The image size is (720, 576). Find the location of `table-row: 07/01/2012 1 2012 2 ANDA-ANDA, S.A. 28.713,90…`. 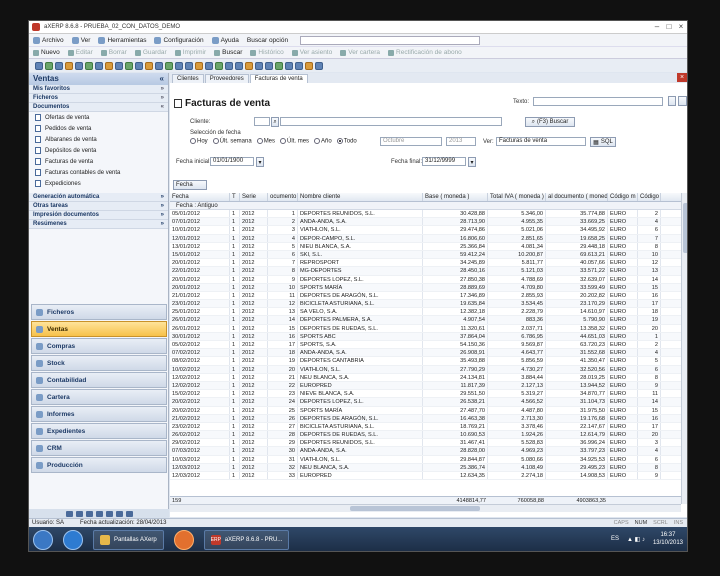

table-row: 07/01/2012 1 2012 2 ANDA-ANDA, S.A. 28.713,90… is located at coordinates (425, 222).